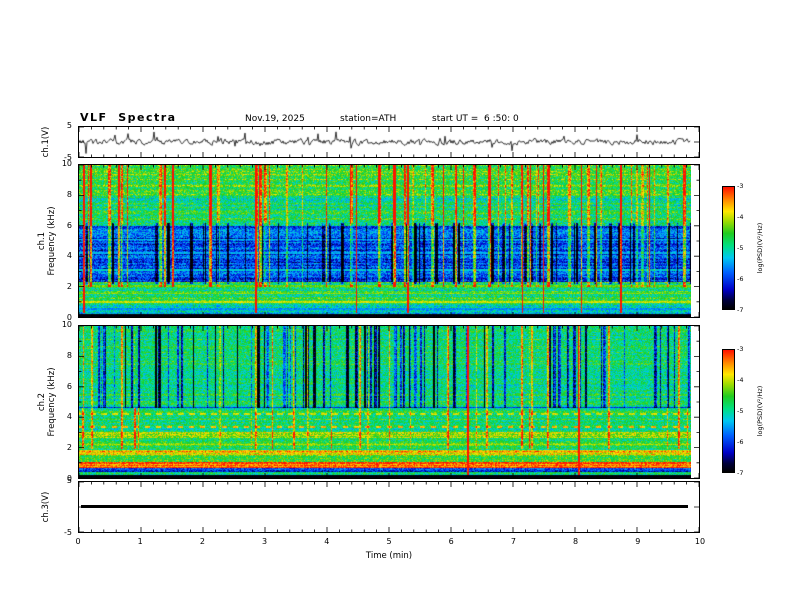 This screenshot has width=792, height=612. What do you see at coordinates (78, 541) in the screenshot?
I see `x-tick-label: 0` at bounding box center [78, 541].